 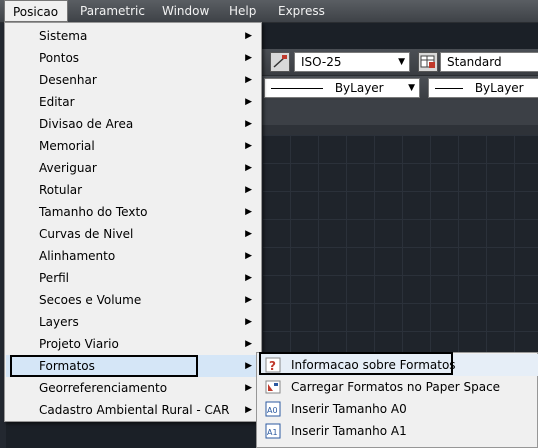 I want to click on menu-item-desenhar: Desenhar ▶, so click(x=133, y=80).